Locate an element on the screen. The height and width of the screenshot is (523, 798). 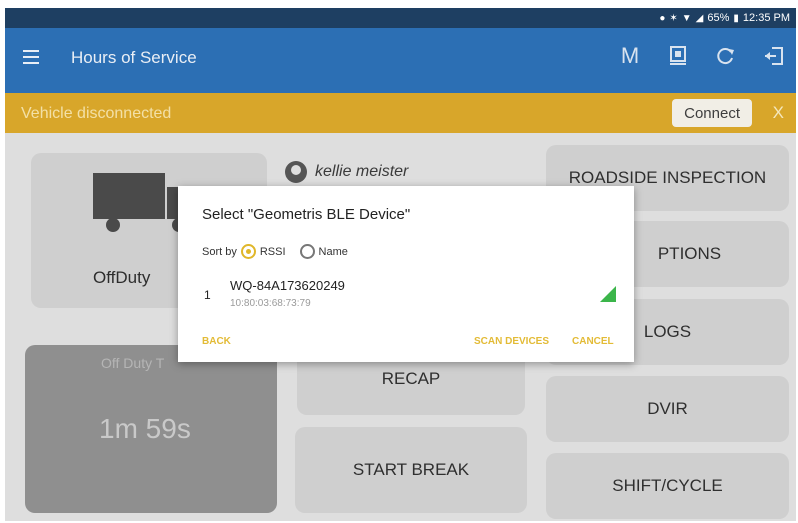
sort-options: Sort by RSSI Name is located at coordinates (275, 251).